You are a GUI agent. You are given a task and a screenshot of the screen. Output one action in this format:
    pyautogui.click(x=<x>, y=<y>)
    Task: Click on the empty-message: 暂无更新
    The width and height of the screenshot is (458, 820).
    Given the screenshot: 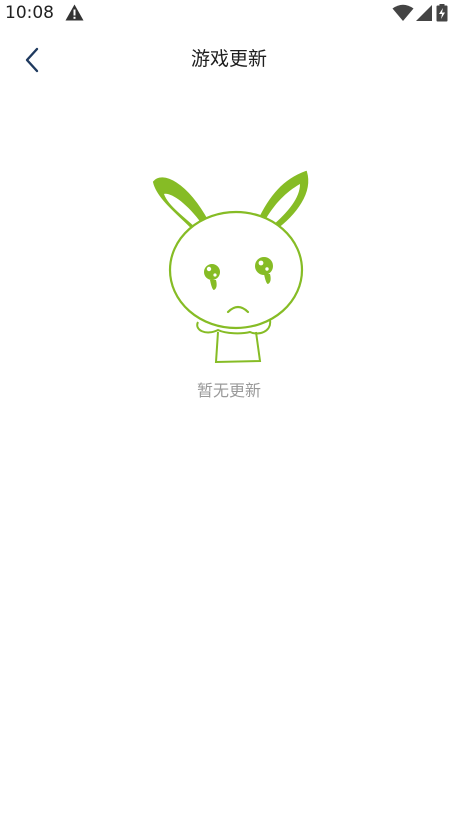 What is the action you would take?
    pyautogui.click(x=228, y=390)
    